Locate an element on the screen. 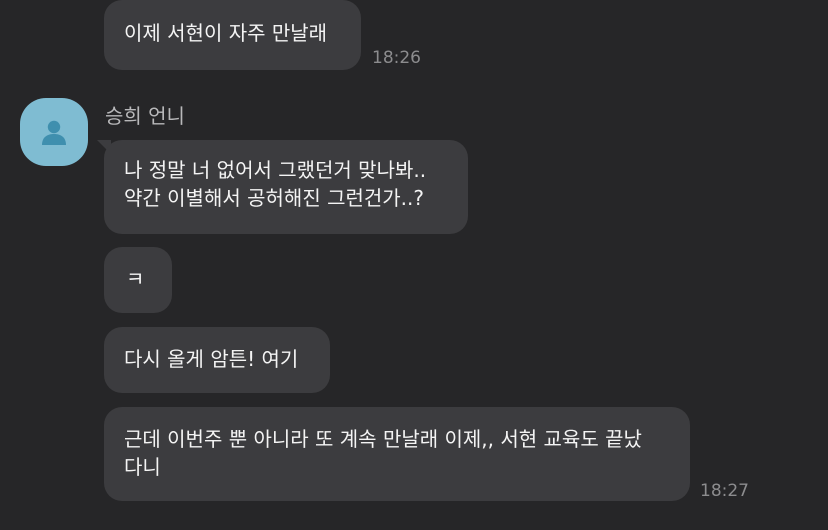  message-timestamp: 18:26 is located at coordinates (396, 58).